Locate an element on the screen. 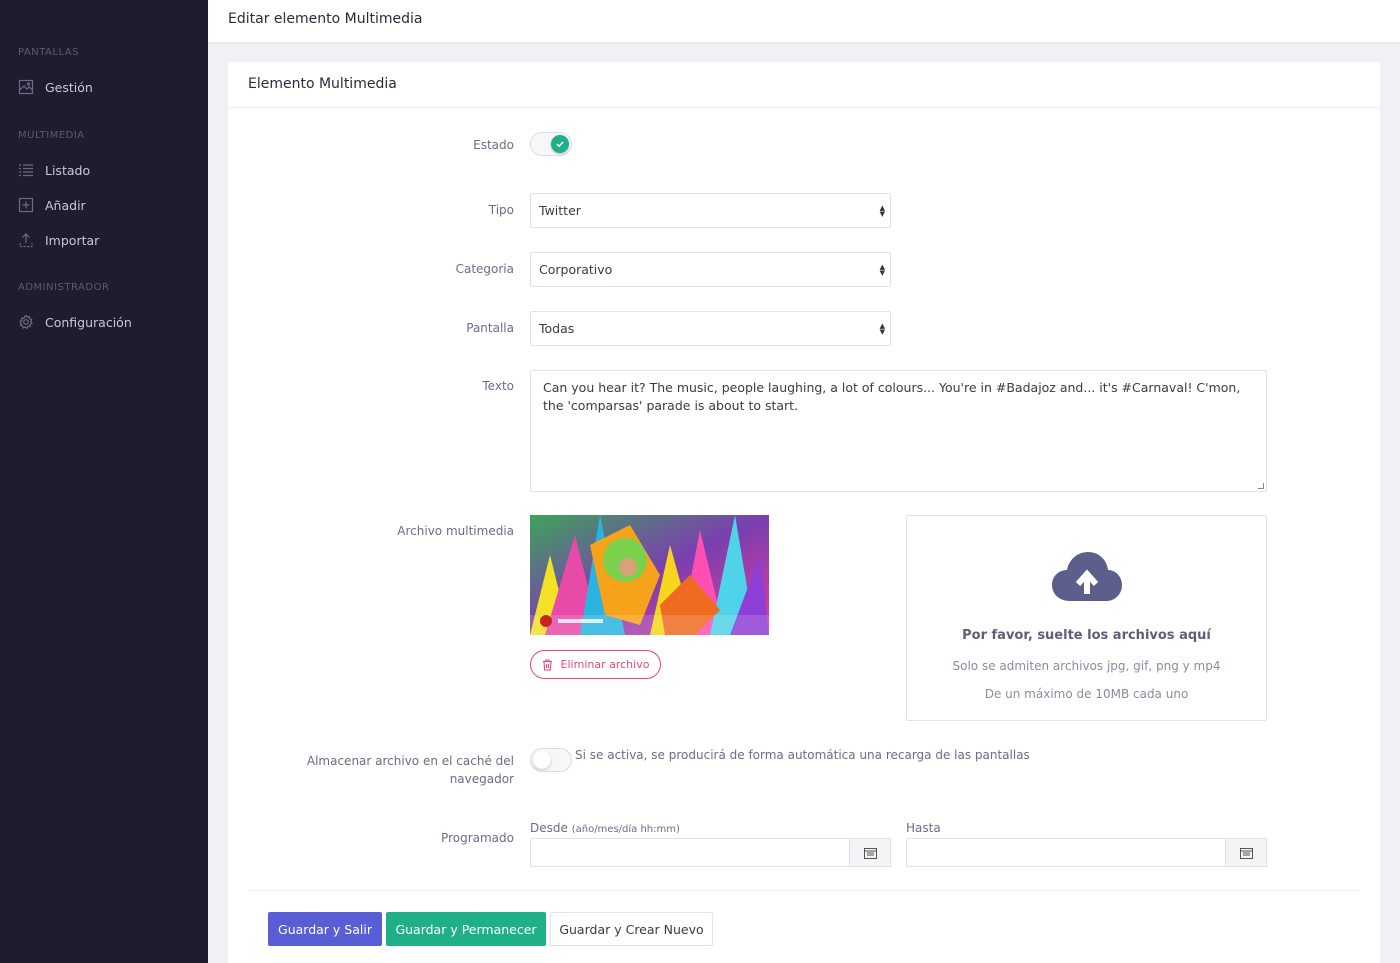 The width and height of the screenshot is (1400, 963). categoria-select: Corporativo ▲ ▼ is located at coordinates (710, 269).